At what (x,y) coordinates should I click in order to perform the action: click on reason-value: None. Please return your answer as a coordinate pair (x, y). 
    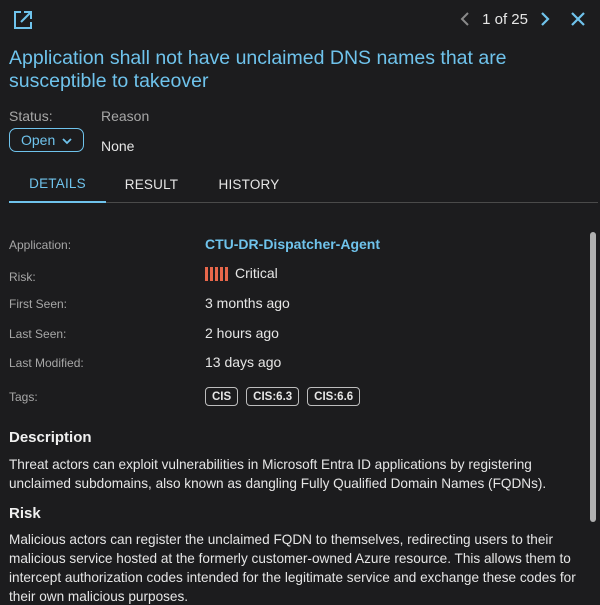
    Looking at the image, I should click on (118, 146).